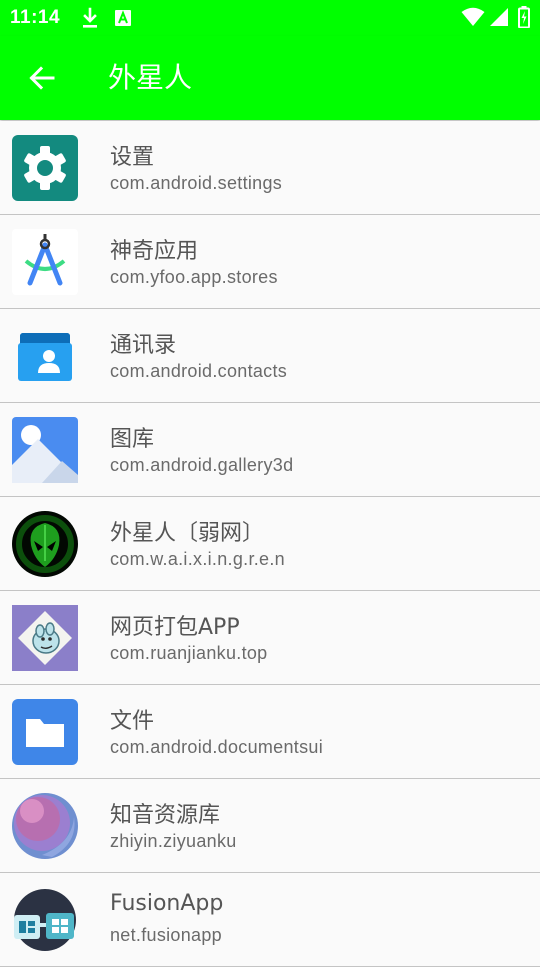 The width and height of the screenshot is (540, 967). I want to click on list-item-gallery: 图库 com.android.gallery3d, so click(270, 450).